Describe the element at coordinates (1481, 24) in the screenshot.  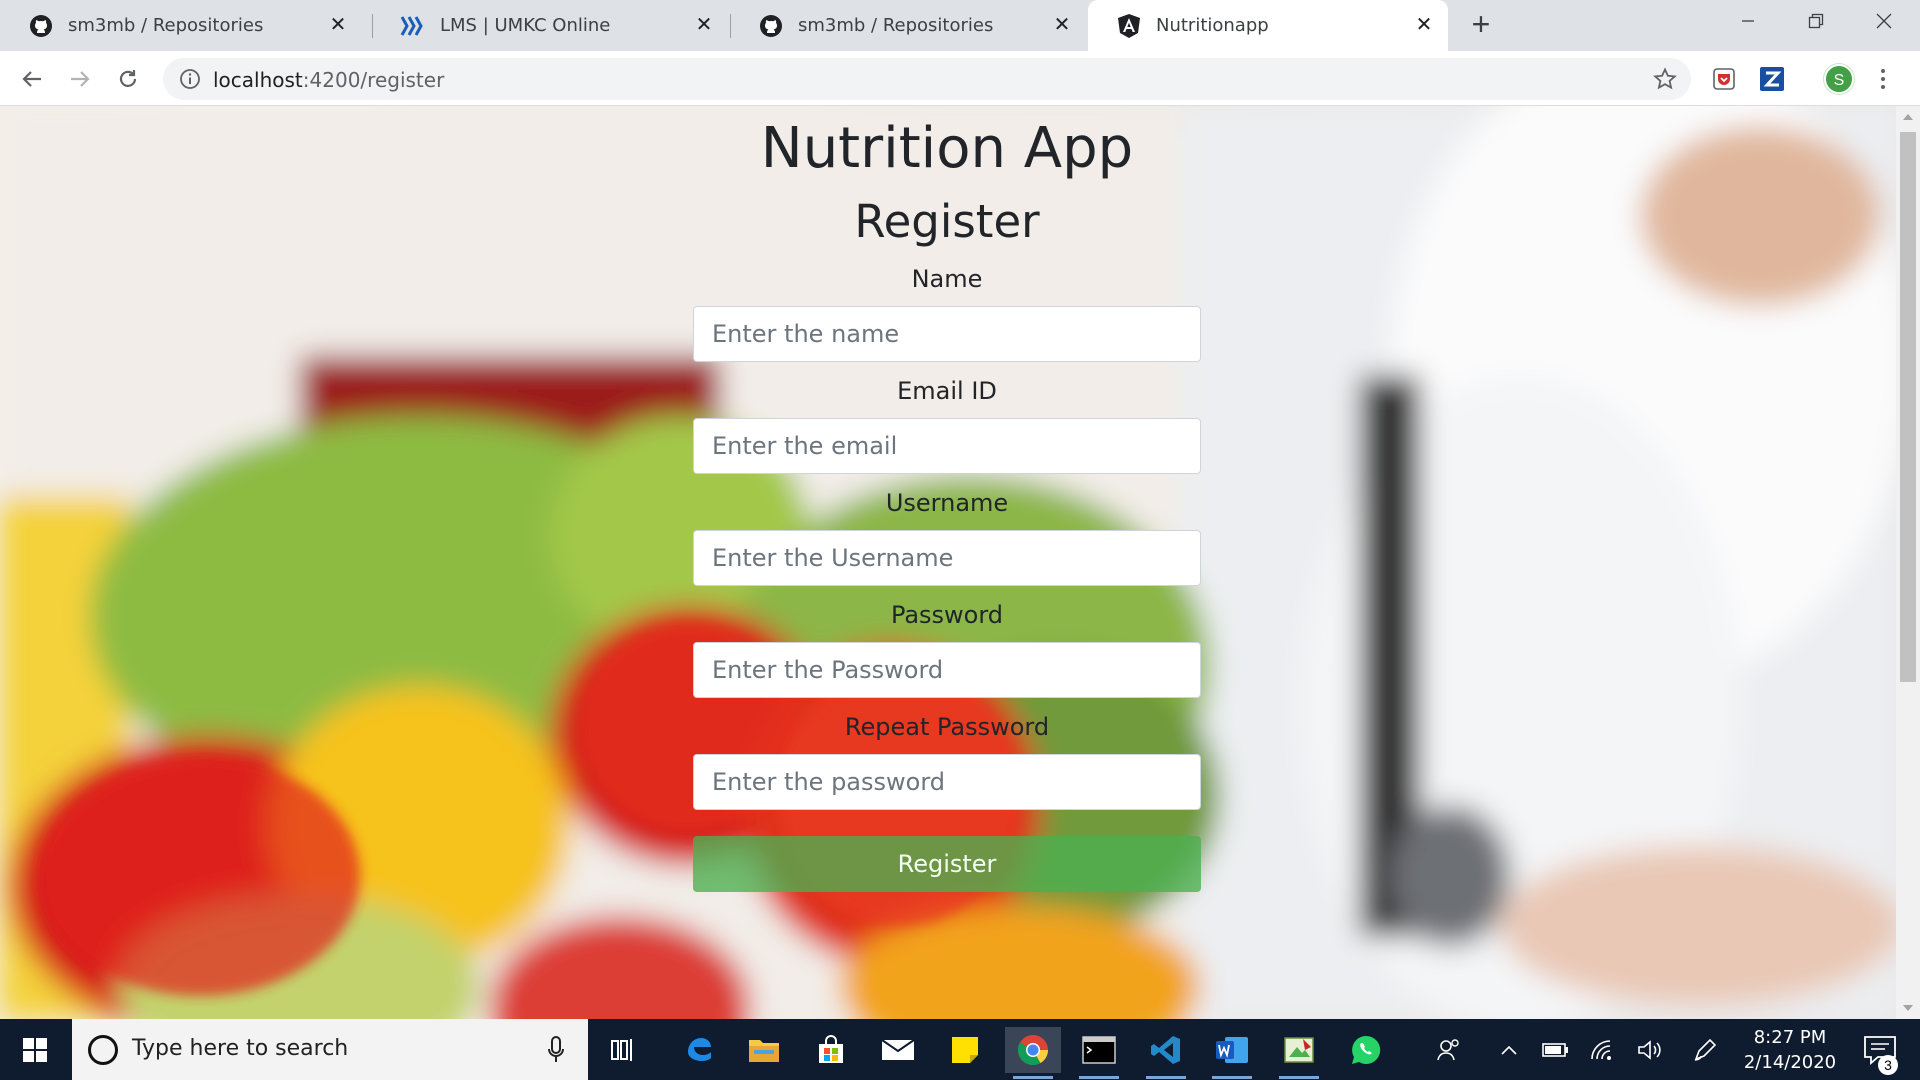
I see `new-tab-button: +` at that location.